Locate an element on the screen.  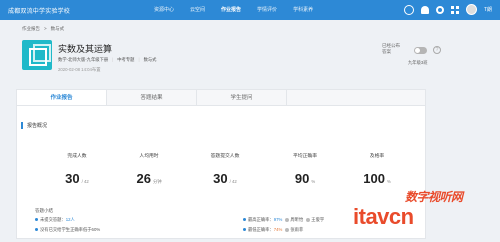
summary-value: 12人 is located at coordinates (70, 219).